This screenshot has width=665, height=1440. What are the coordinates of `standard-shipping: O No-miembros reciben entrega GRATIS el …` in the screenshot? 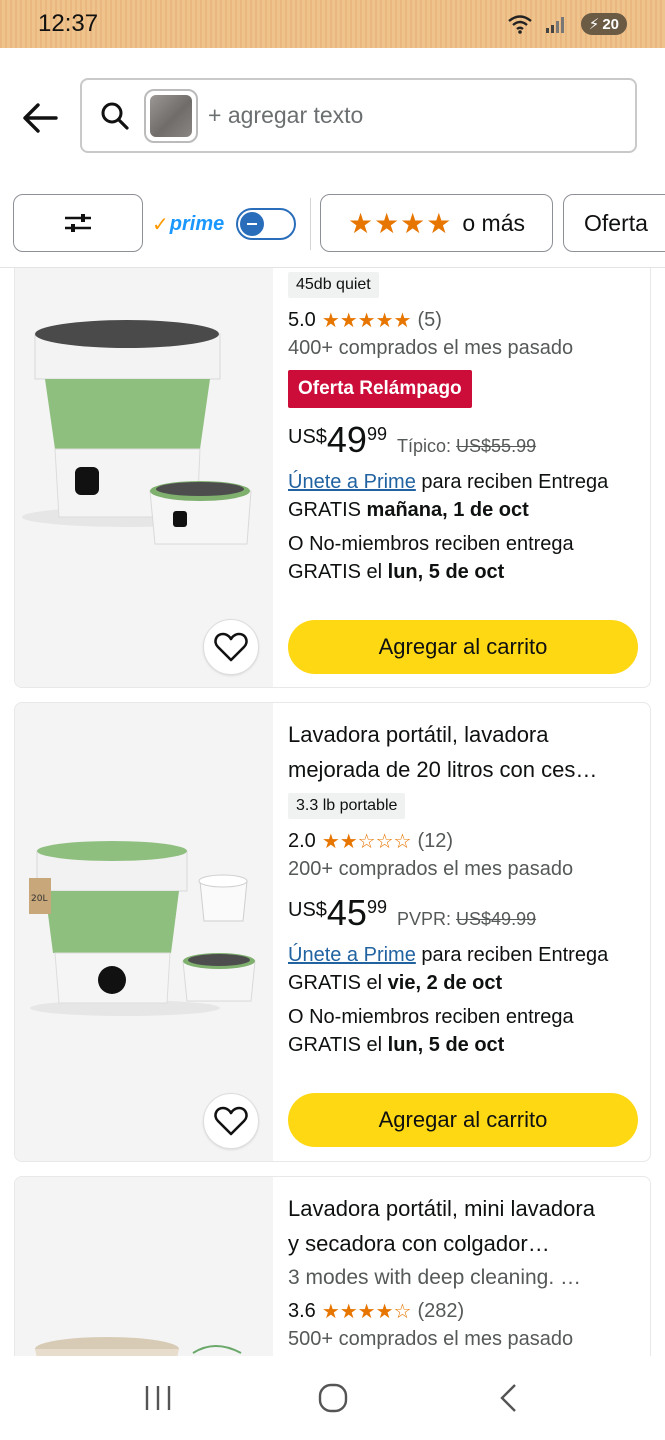 It's located at (463, 558).